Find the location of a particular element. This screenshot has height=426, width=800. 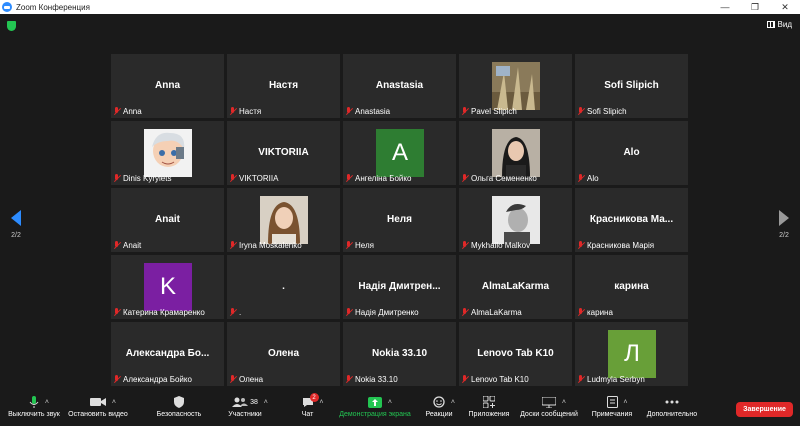

security-button: Безопасность is located at coordinates (179, 409).